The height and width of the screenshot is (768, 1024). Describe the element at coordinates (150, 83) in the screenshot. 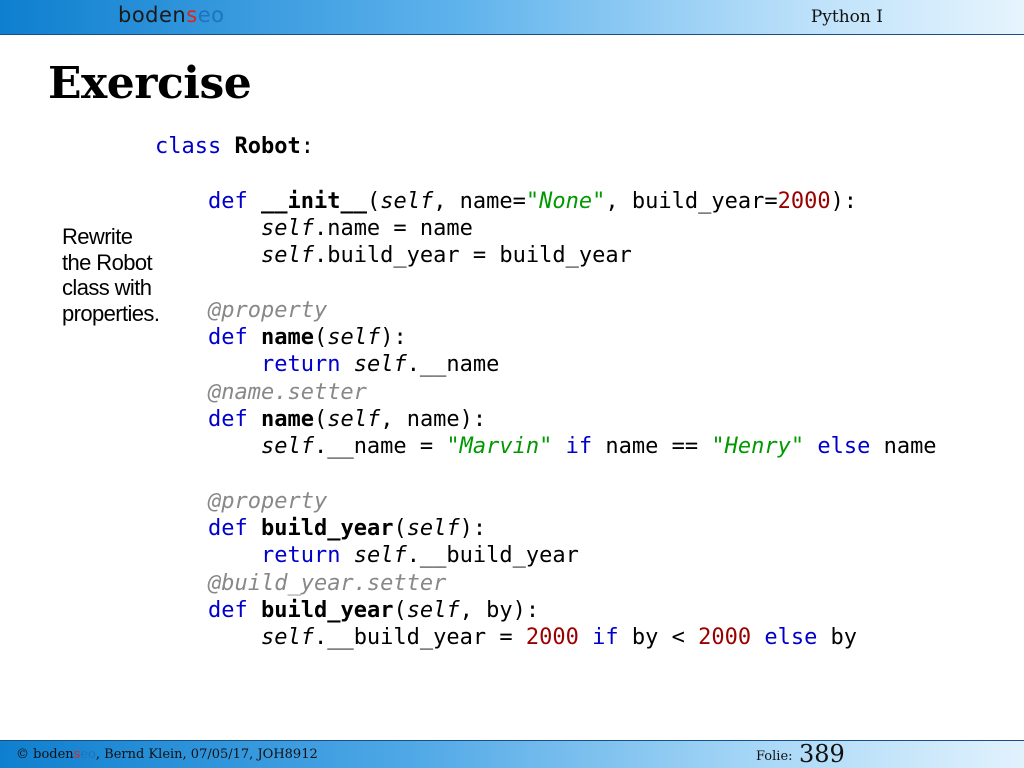

I see `slide-title: Exercise` at that location.